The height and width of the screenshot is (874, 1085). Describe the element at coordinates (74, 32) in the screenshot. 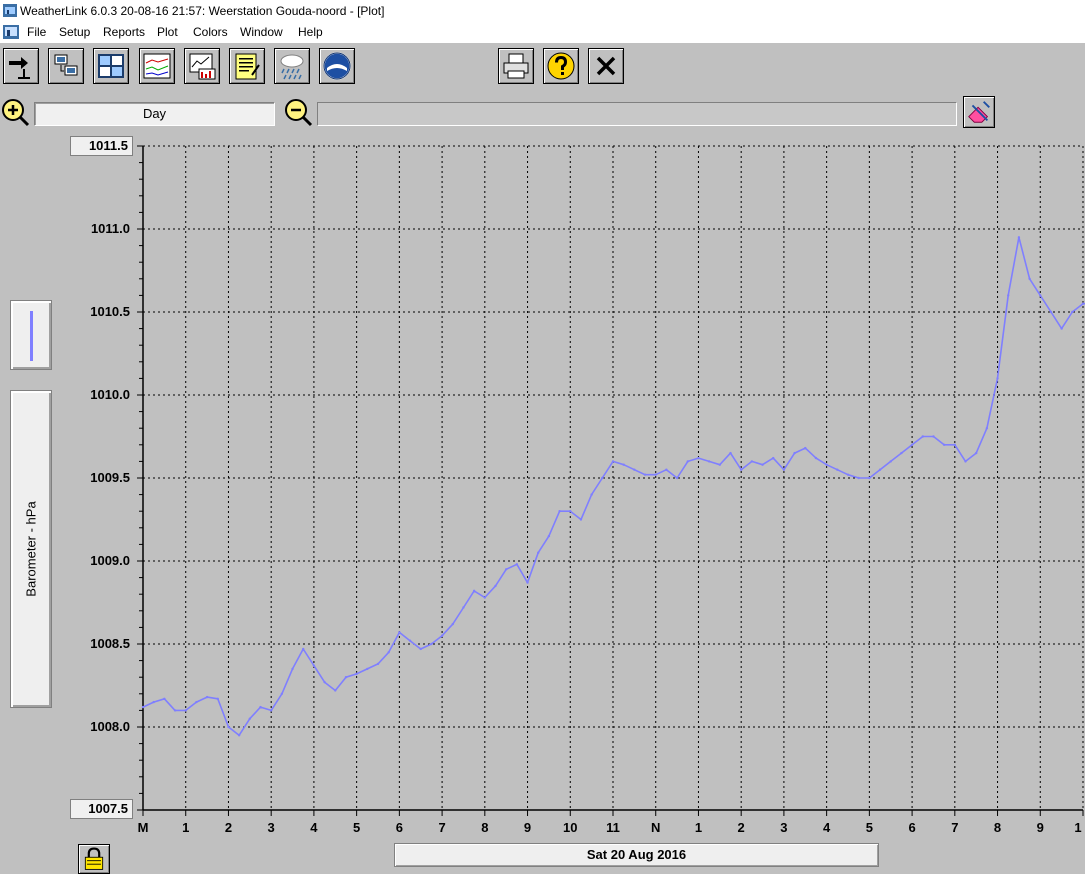

I see `menu-setup: Setup` at that location.